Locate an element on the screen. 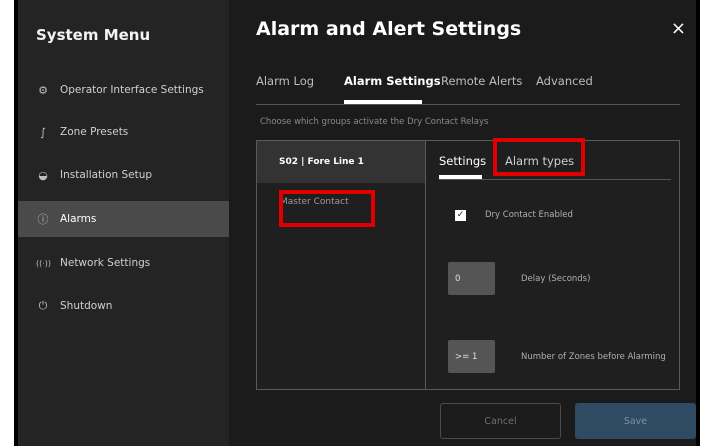 The width and height of the screenshot is (716, 446). sidebar-item-label: Alarms is located at coordinates (78, 219).